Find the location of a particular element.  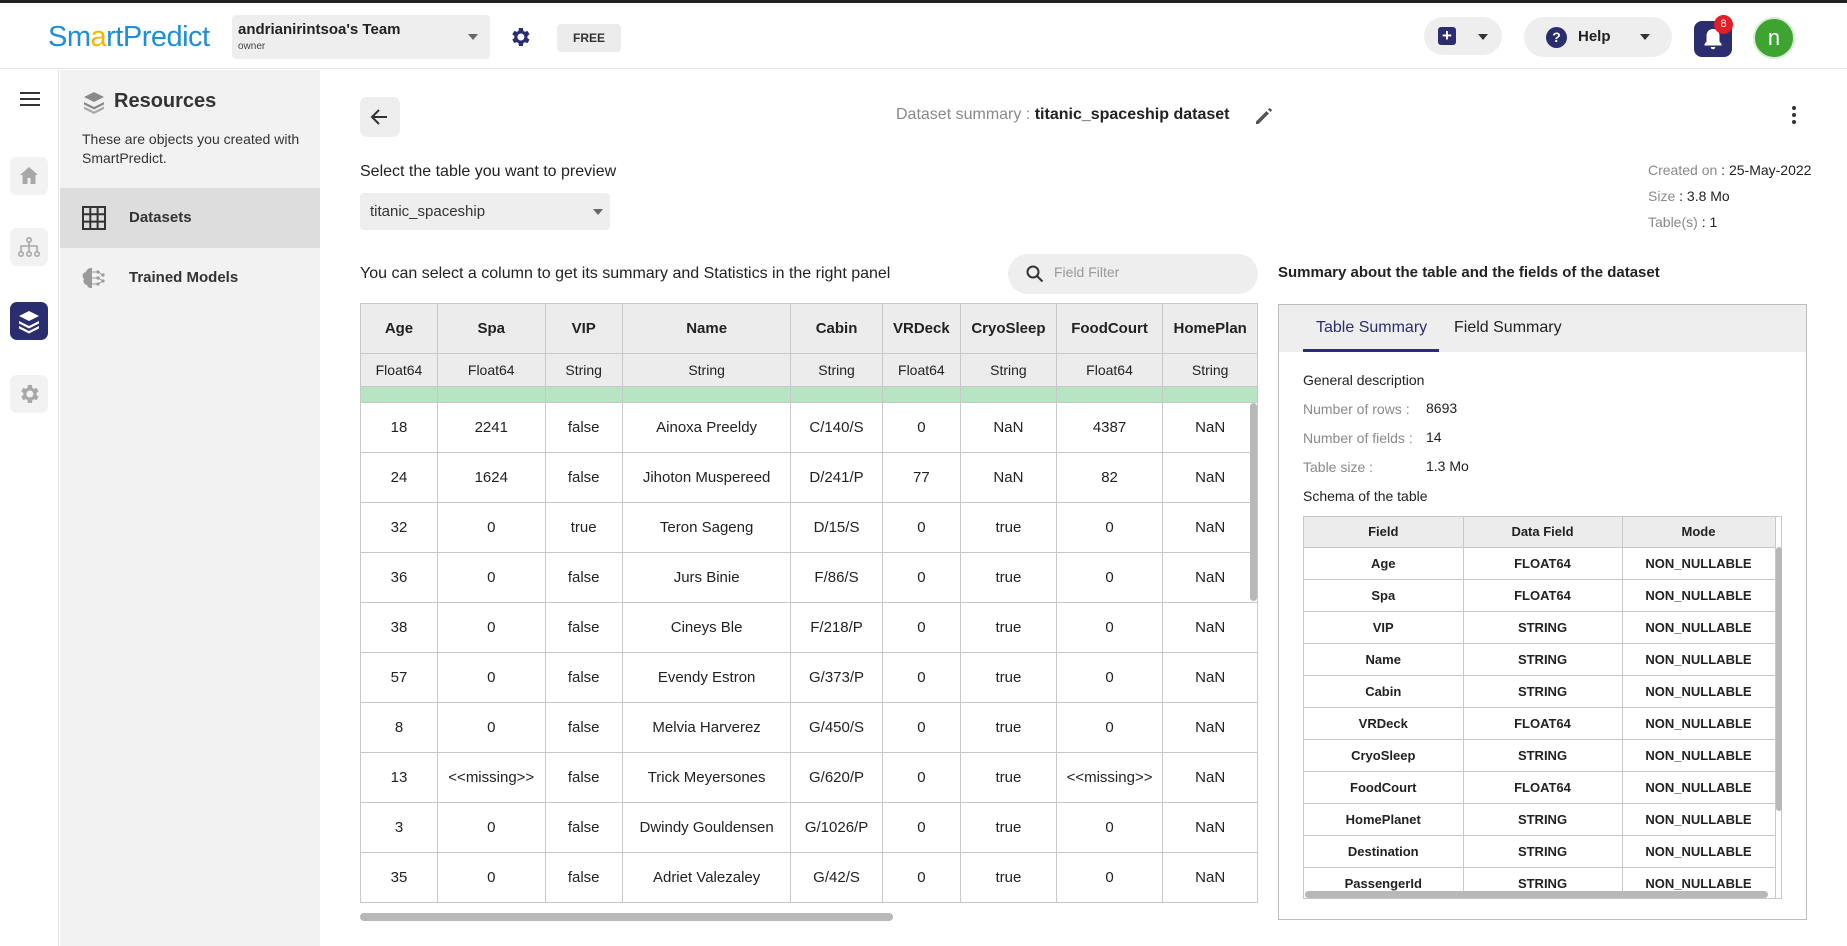

table-cell: 77 is located at coordinates (921, 477).